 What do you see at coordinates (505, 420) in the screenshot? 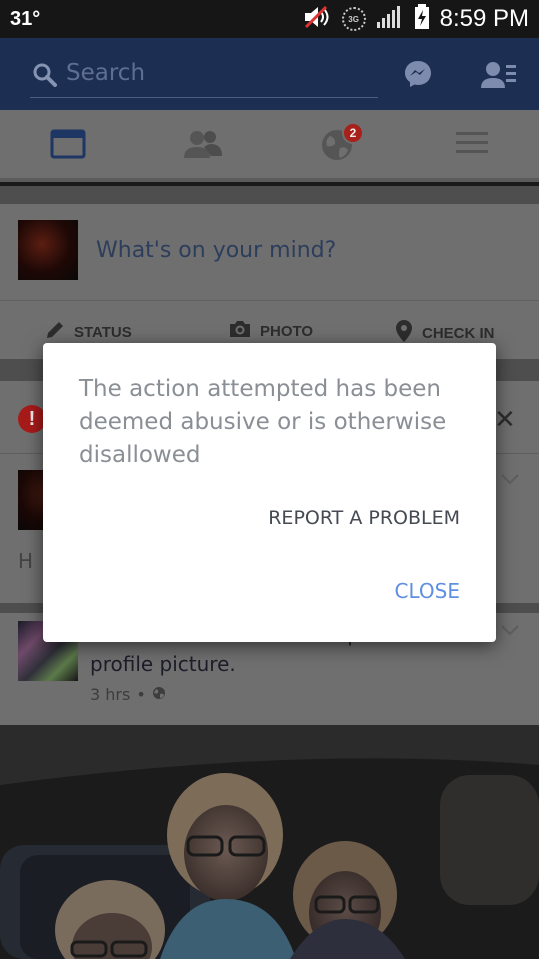
I see `close-icon: ✕` at bounding box center [505, 420].